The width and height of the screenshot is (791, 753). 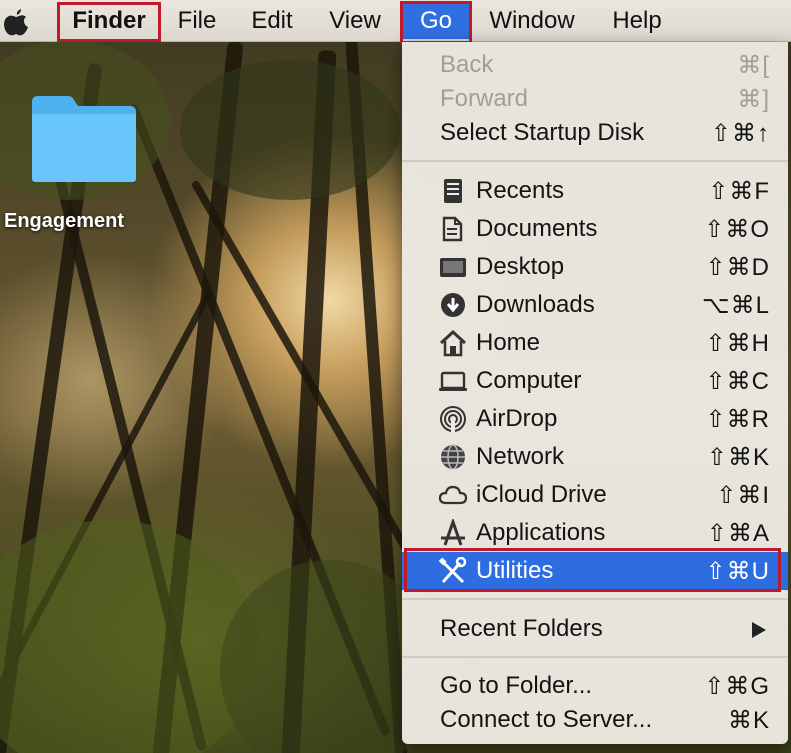 I want to click on menu-item-recents: Recents ⇧⌘F, so click(x=595, y=191).